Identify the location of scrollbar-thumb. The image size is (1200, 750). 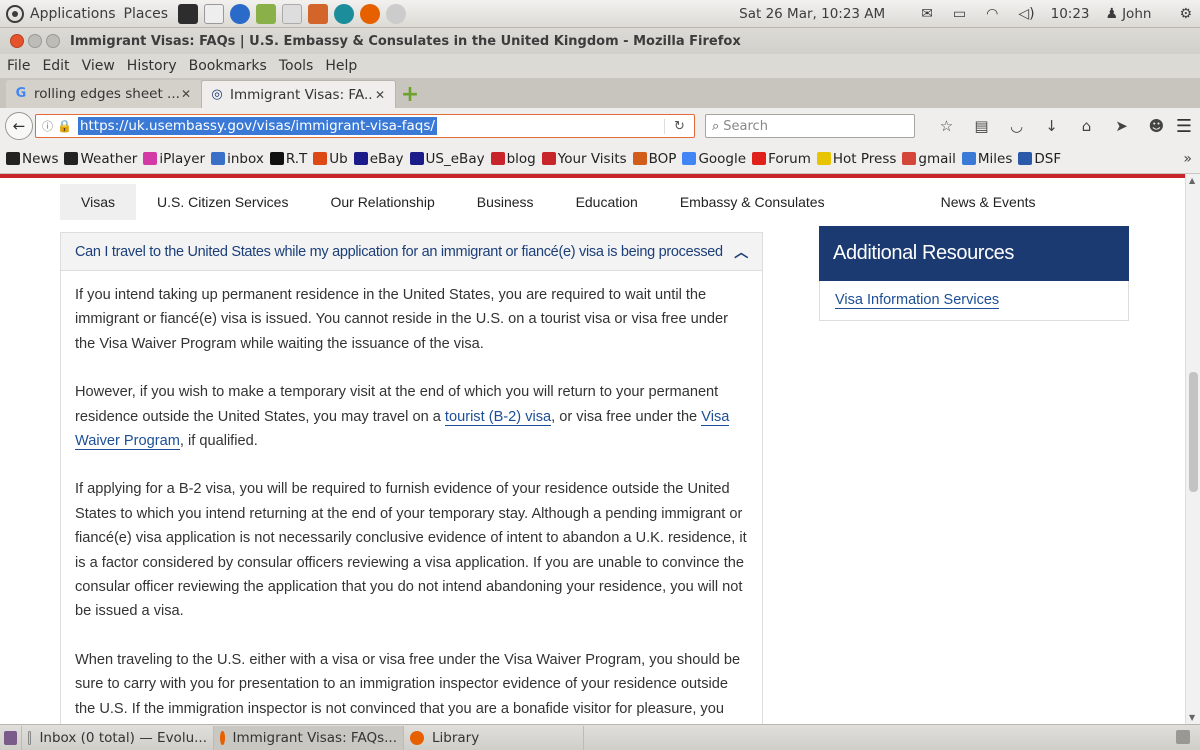
(1193, 432).